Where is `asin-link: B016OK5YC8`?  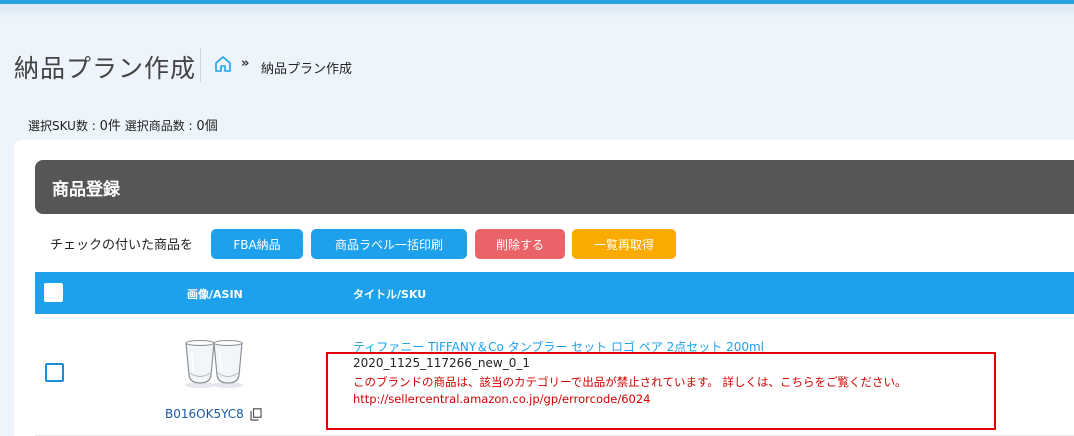 asin-link: B016OK5YC8 is located at coordinates (204, 414).